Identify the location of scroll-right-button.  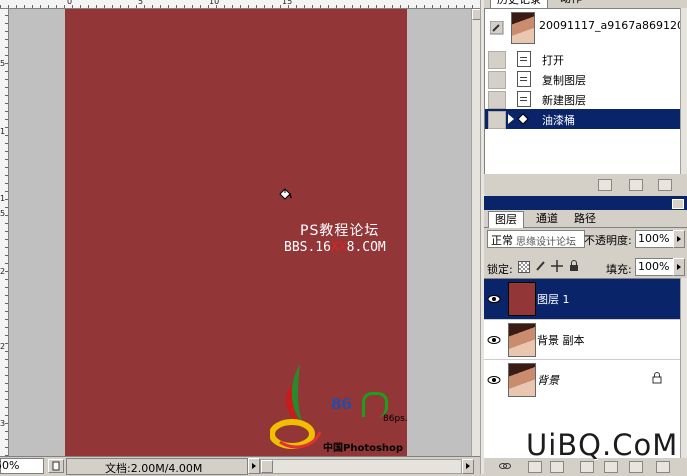
(468, 466).